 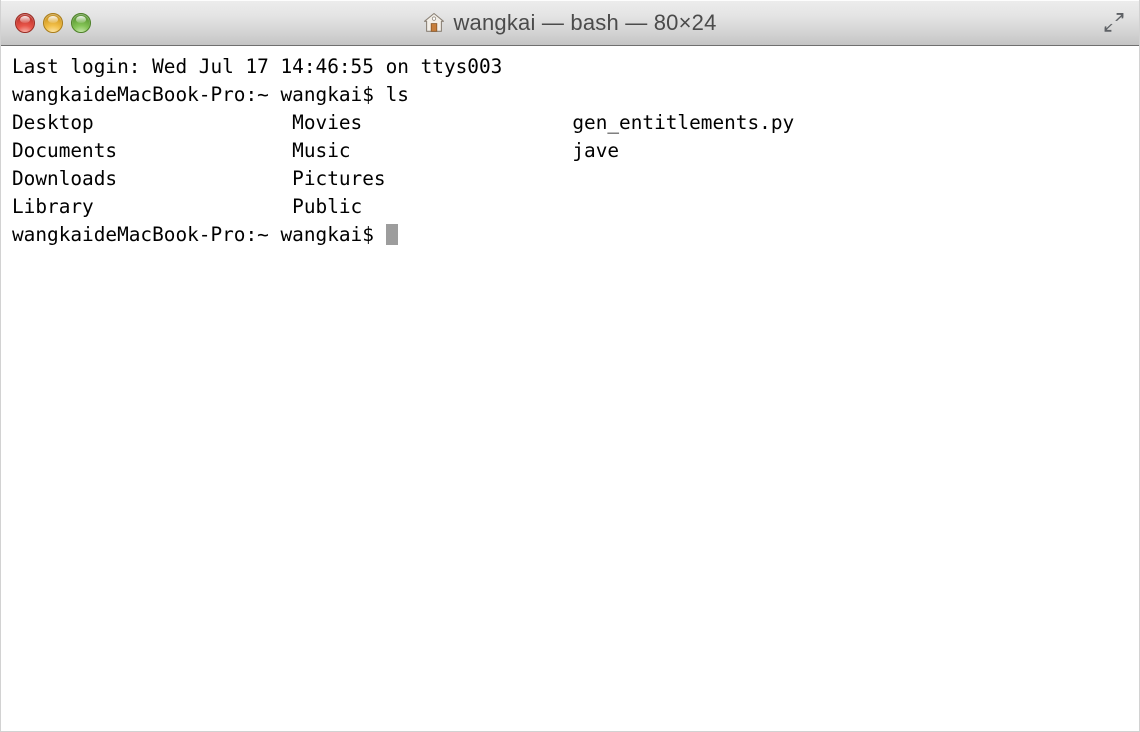 What do you see at coordinates (210, 94) in the screenshot?
I see `terminal-line-prompt-command: wangkaideMacBook-Pro:~ wangkai$ ls` at bounding box center [210, 94].